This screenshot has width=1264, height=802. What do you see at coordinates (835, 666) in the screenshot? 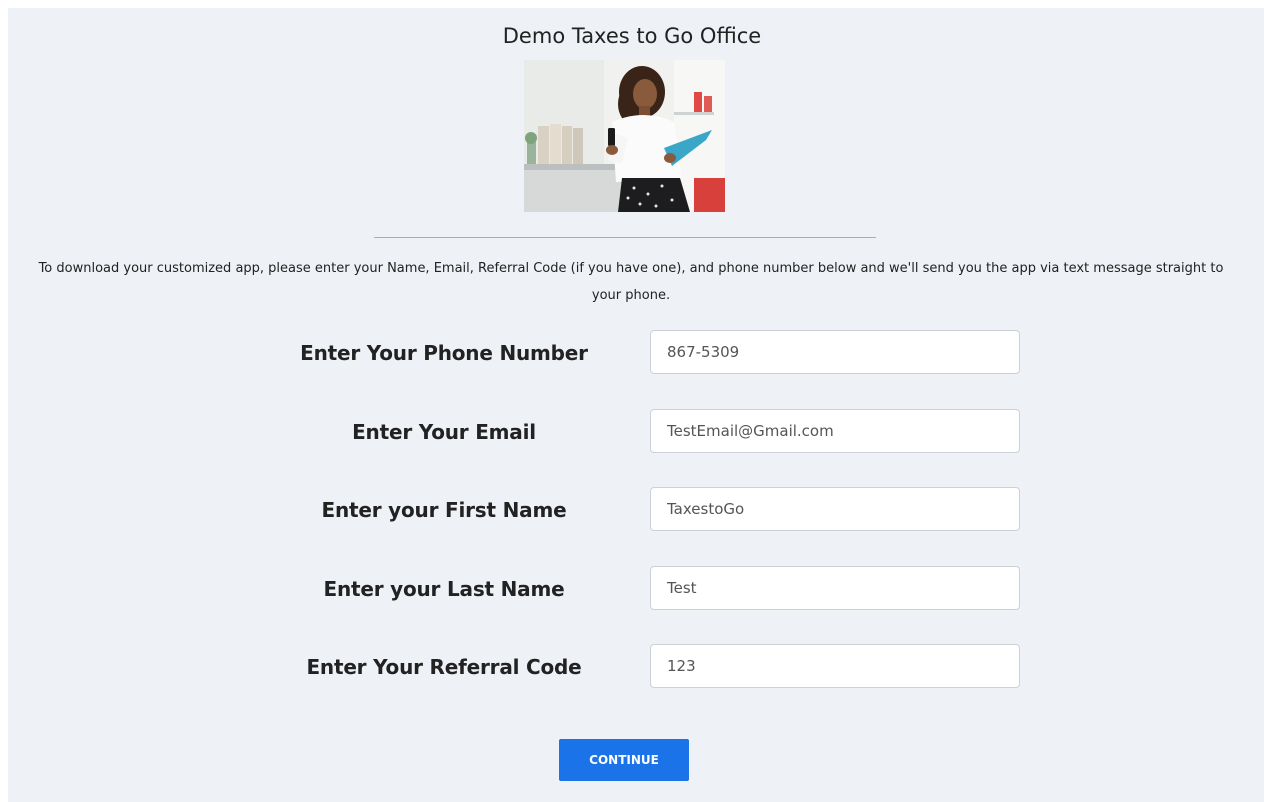
I see `referral-code-input` at bounding box center [835, 666].